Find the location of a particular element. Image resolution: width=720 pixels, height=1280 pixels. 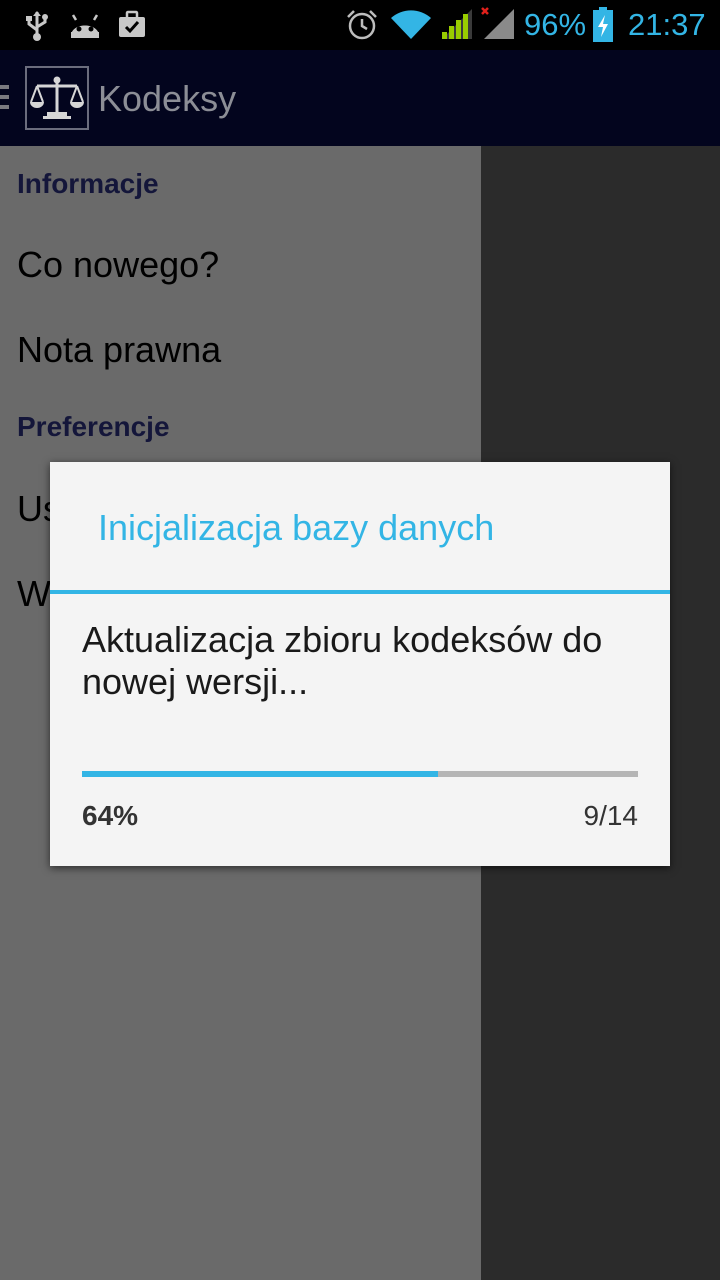

app-logo is located at coordinates (57, 98).